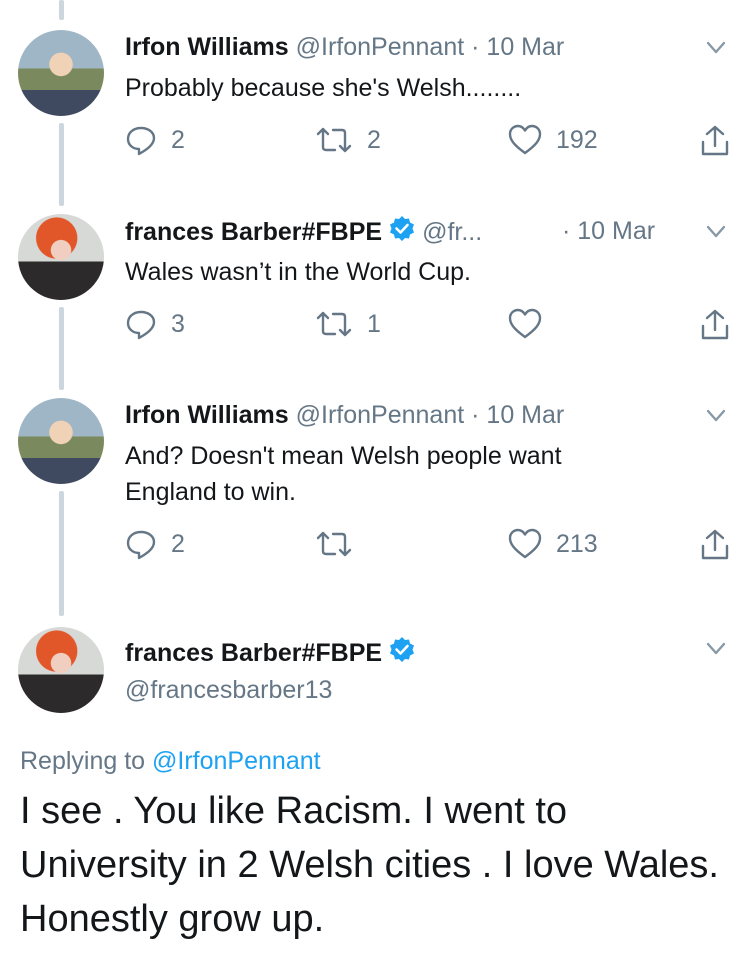  Describe the element at coordinates (228, 690) in the screenshot. I see `handle: @francesbarber13` at that location.